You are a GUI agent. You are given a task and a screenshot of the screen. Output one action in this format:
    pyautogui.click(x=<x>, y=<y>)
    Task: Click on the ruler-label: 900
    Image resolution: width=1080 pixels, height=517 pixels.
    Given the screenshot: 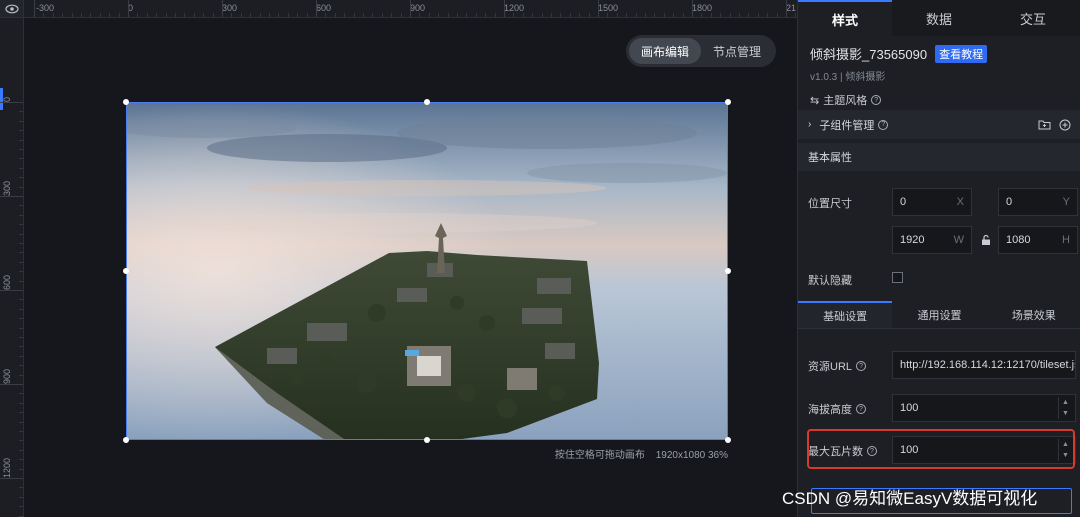 What is the action you would take?
    pyautogui.click(x=7, y=376)
    